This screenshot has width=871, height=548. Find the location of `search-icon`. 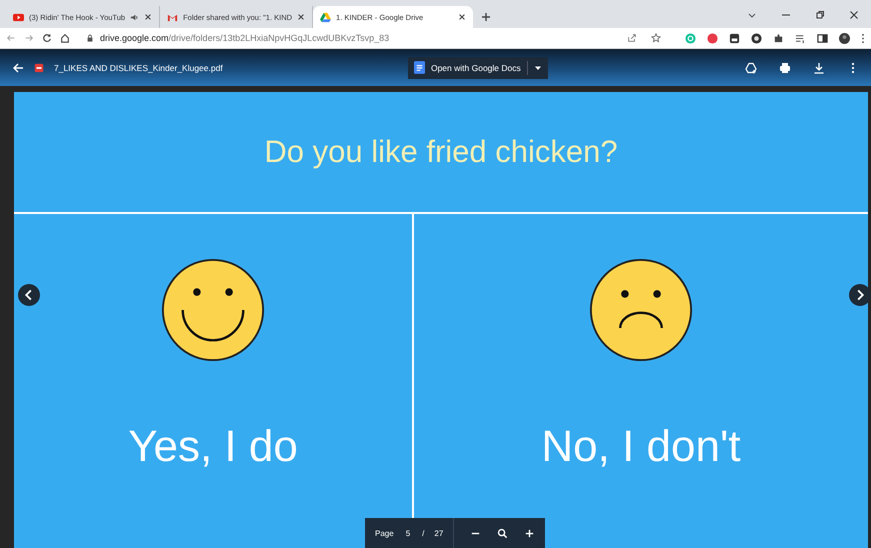

search-icon is located at coordinates (502, 533).